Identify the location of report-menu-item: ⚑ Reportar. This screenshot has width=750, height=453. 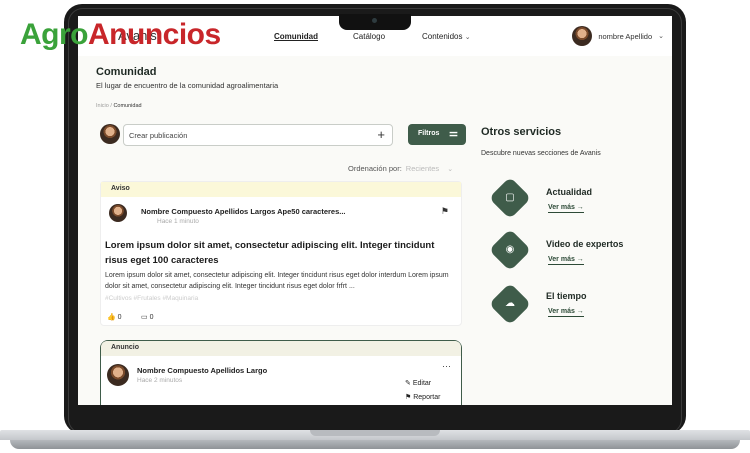
(422, 397).